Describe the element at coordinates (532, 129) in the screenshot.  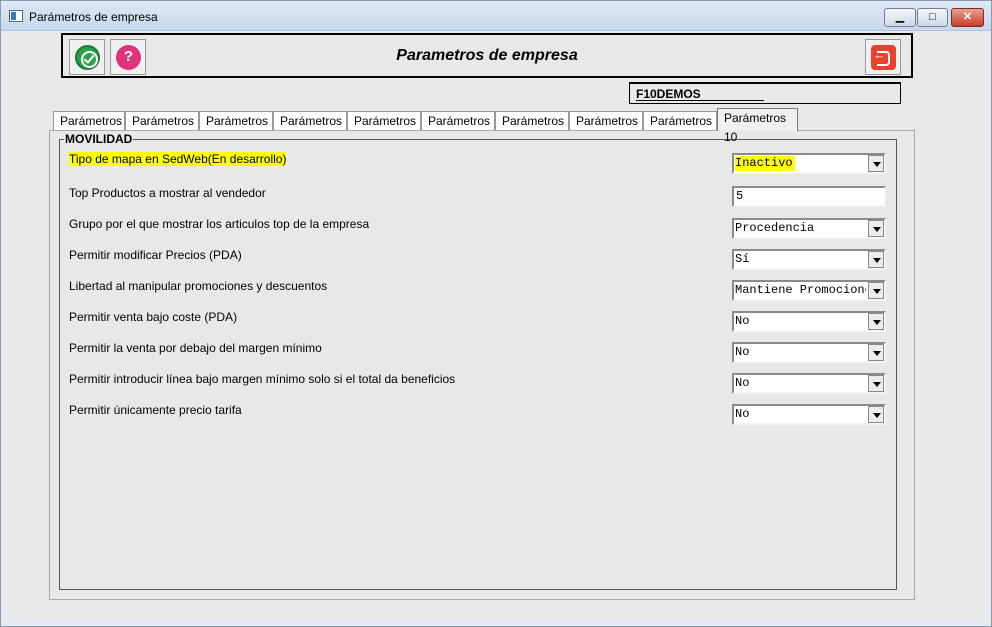
I see `tab-parametros-7: Parámetros 7` at that location.